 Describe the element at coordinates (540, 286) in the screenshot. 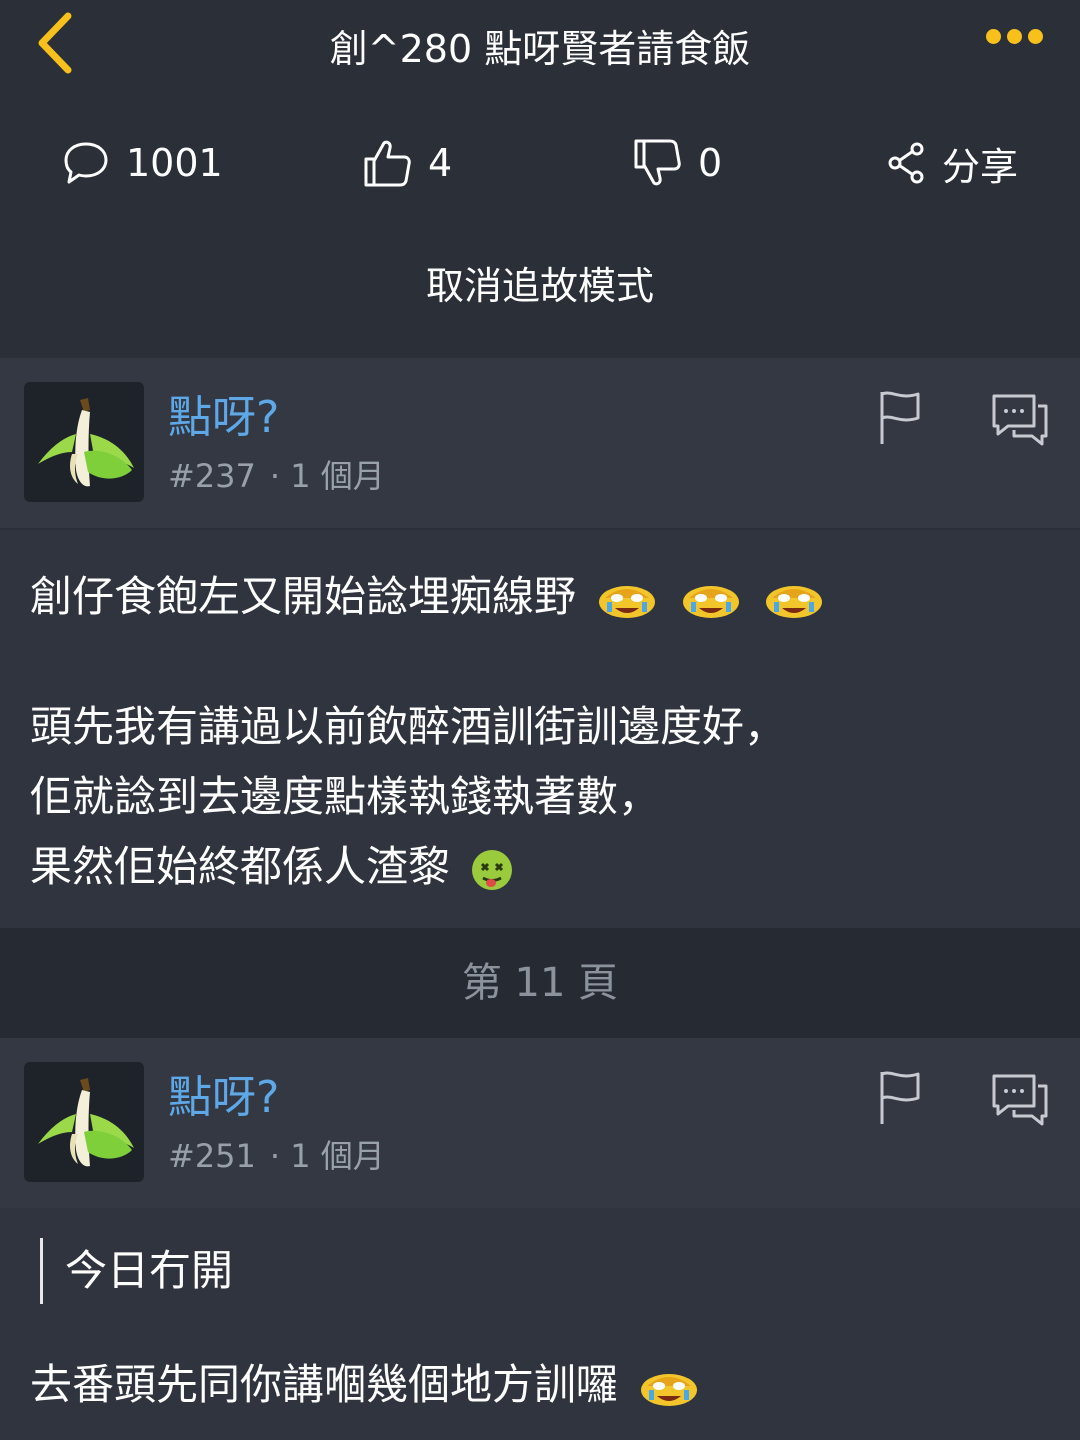

I see `cancel-follow-mode-button: 取消追故模式` at that location.